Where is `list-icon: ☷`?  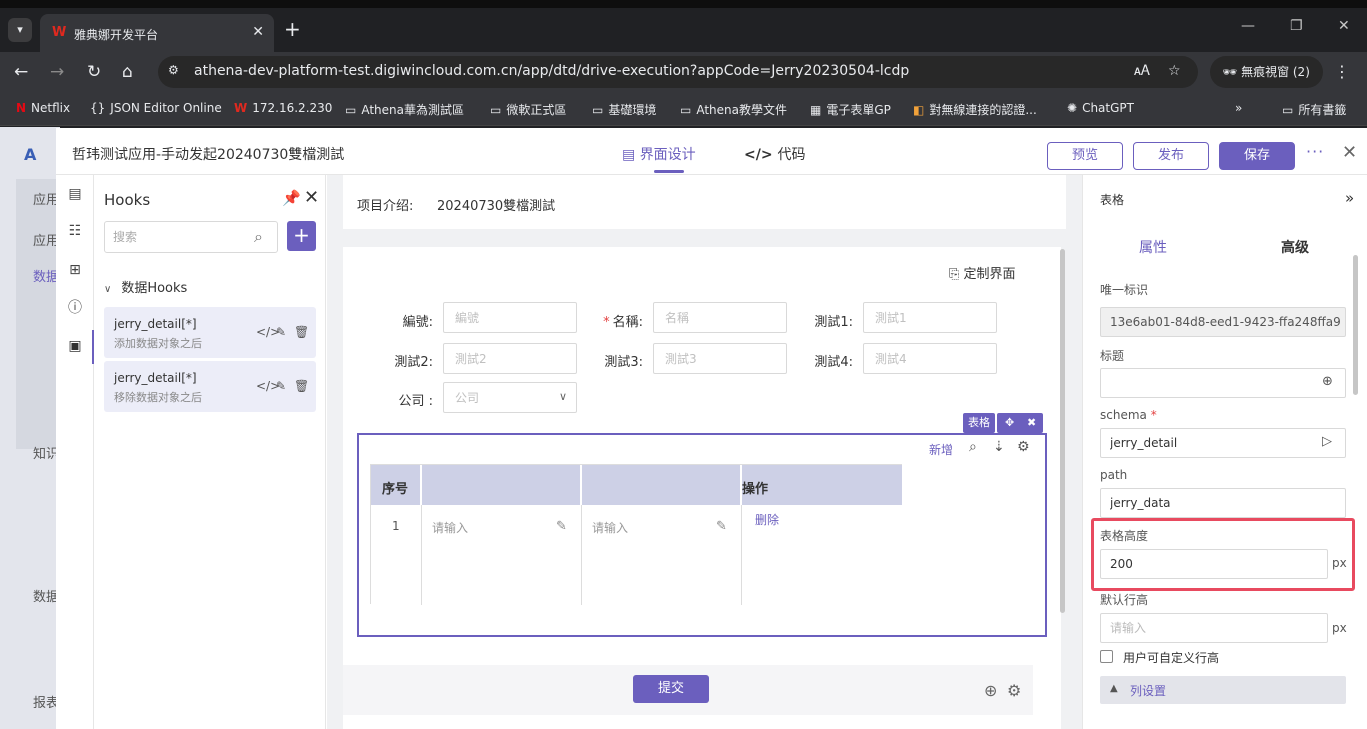 list-icon: ☷ is located at coordinates (75, 231).